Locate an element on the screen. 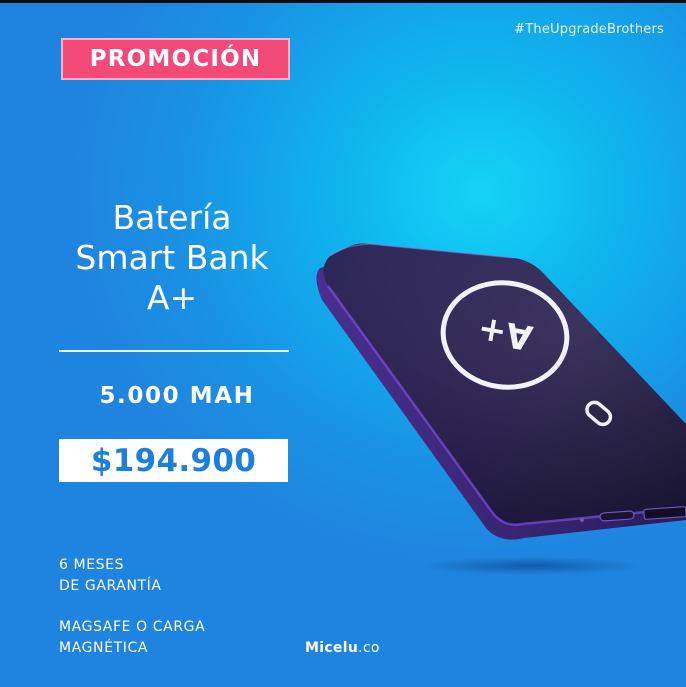 The height and width of the screenshot is (687, 686). charging-line-2: MAGNÉTICA is located at coordinates (104, 648).